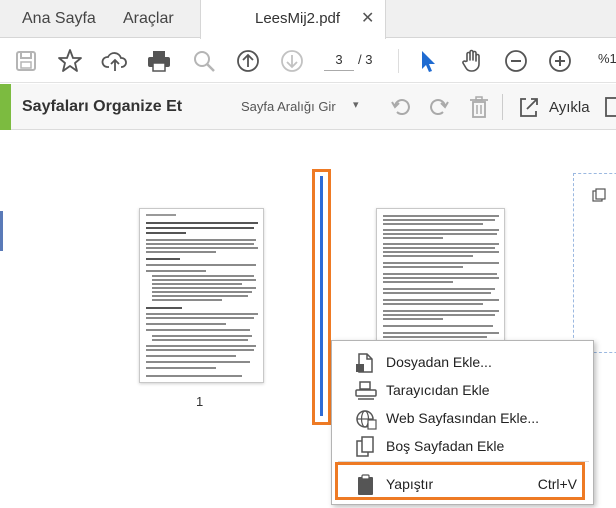 The height and width of the screenshot is (508, 616). What do you see at coordinates (607, 58) in the screenshot?
I see `zoom-level: %1` at bounding box center [607, 58].